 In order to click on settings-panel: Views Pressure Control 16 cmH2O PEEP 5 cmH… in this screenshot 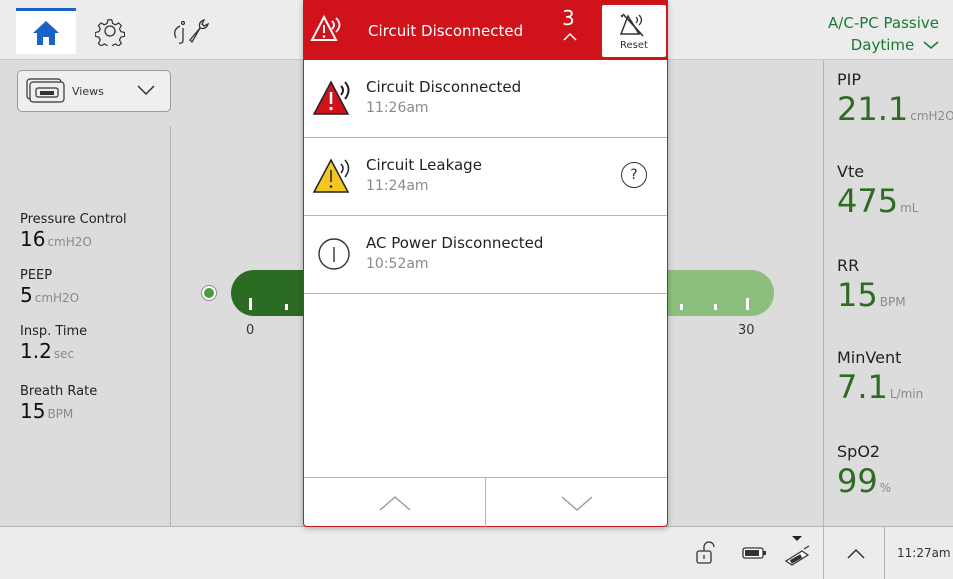, I will do `click(86, 293)`.